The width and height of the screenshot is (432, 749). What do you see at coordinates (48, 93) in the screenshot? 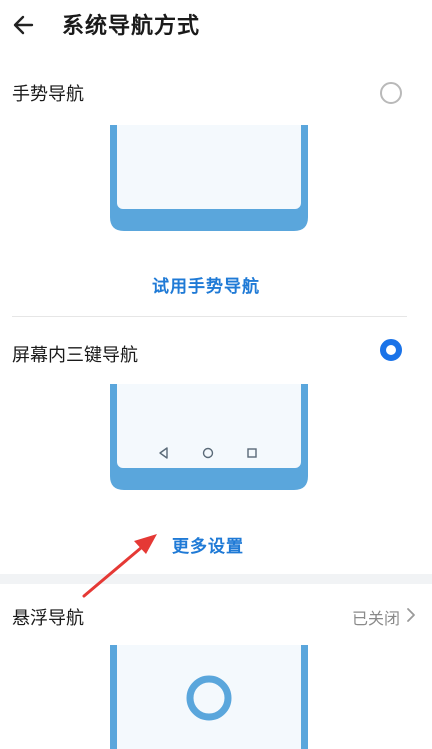
I see `option-gesture-title: 手势导航` at bounding box center [48, 93].